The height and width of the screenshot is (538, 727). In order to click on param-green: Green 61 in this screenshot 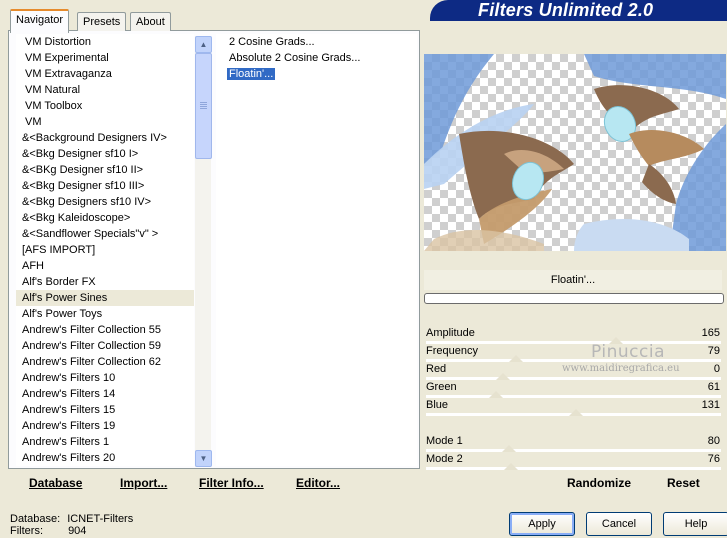, I will do `click(573, 388)`.